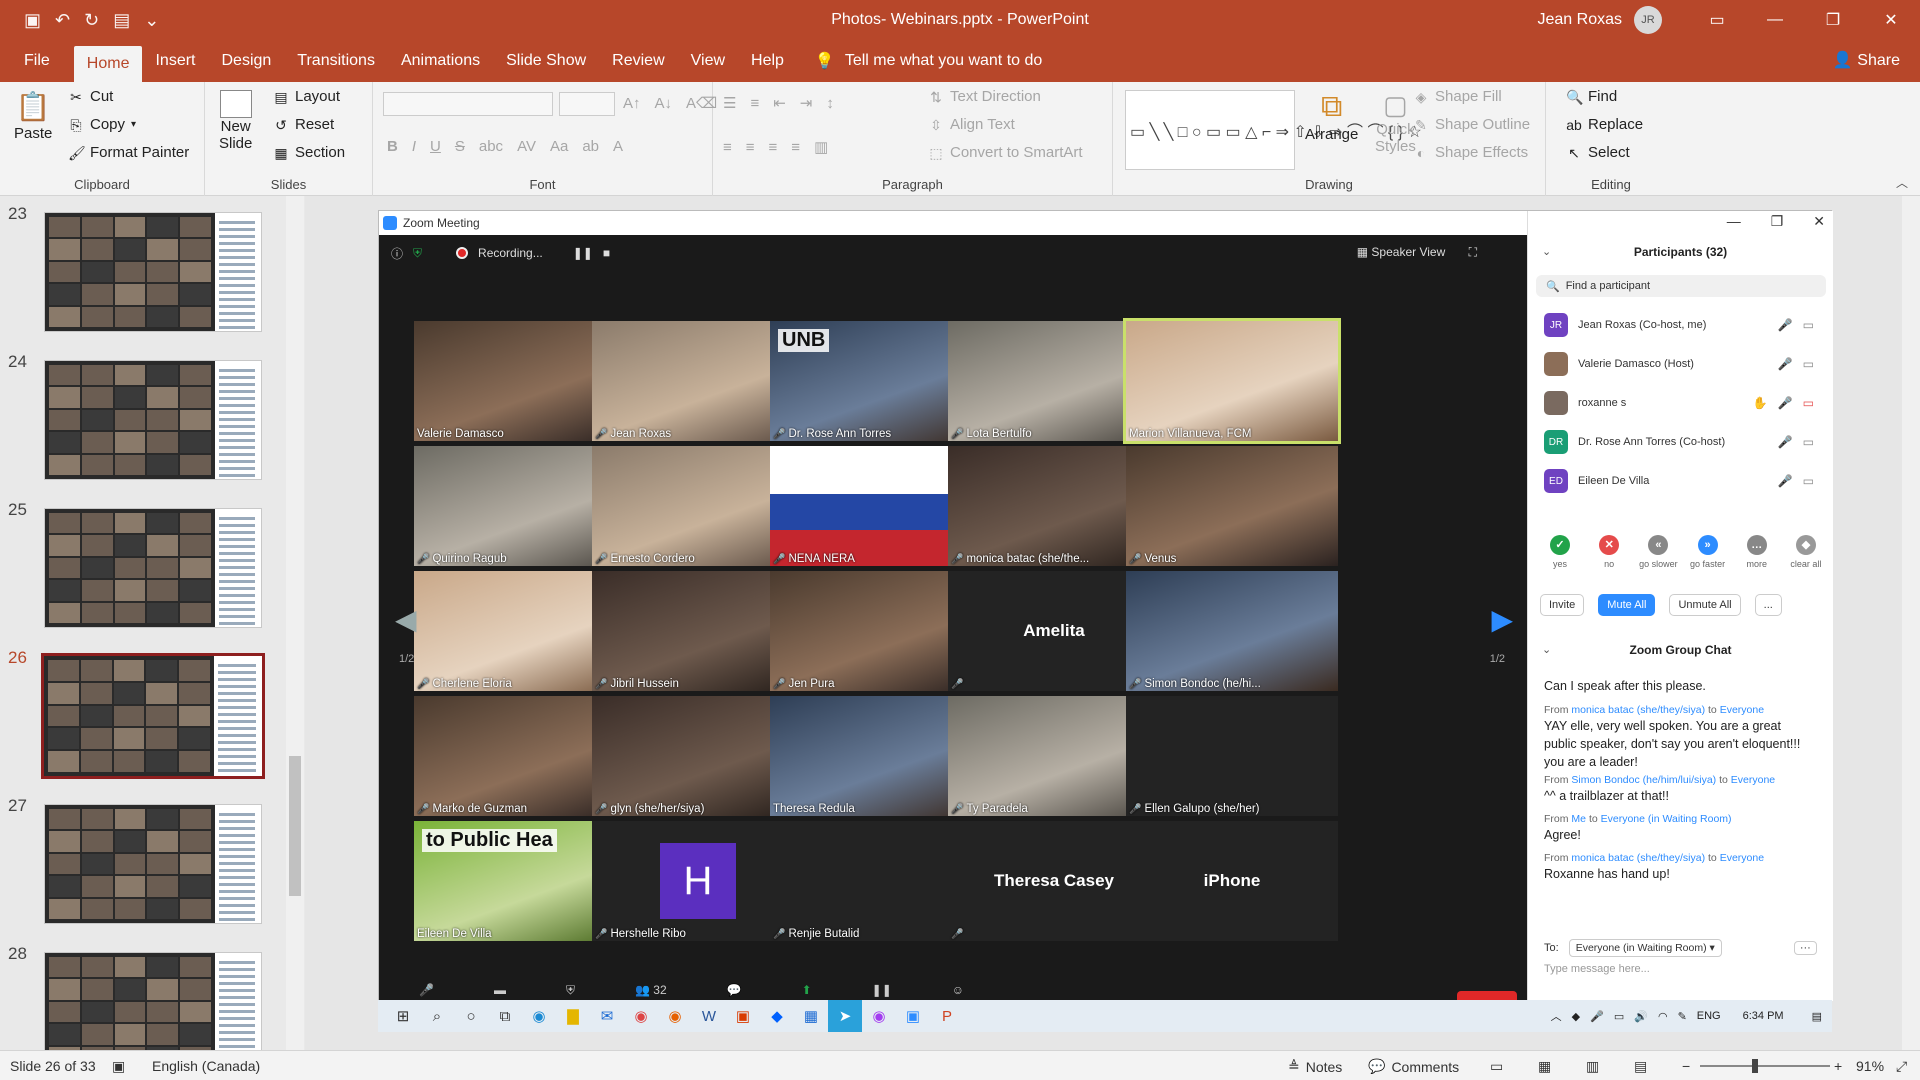 The image size is (1920, 1080). Describe the element at coordinates (471, 1016) in the screenshot. I see `cortana-icon: ○` at that location.